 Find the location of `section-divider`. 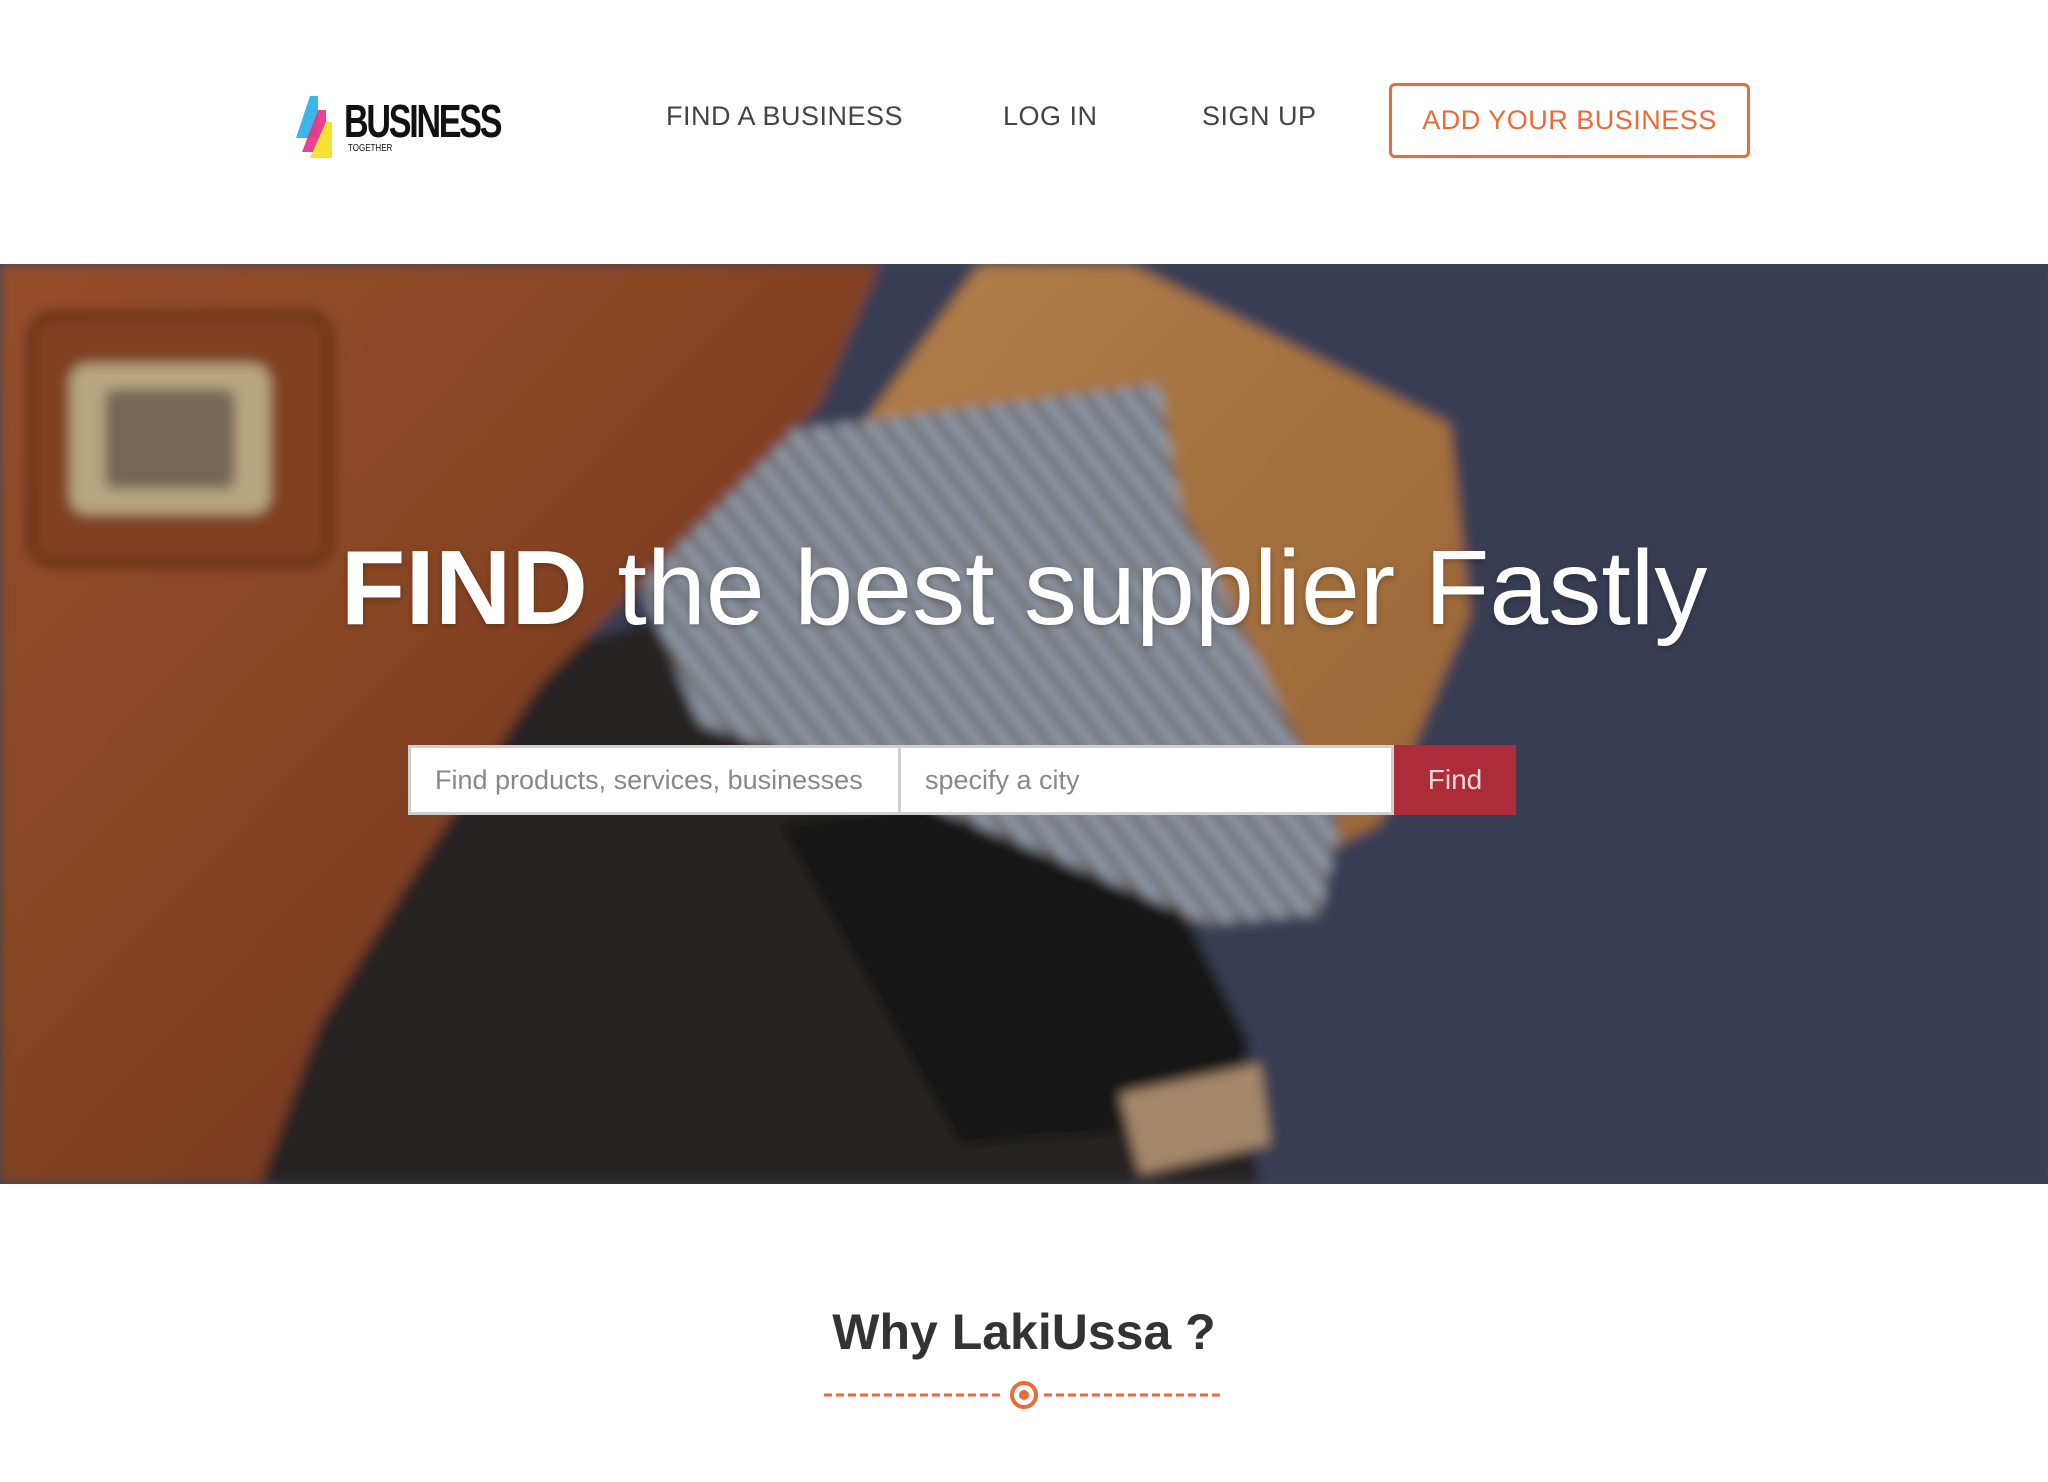

section-divider is located at coordinates (1024, 1395).